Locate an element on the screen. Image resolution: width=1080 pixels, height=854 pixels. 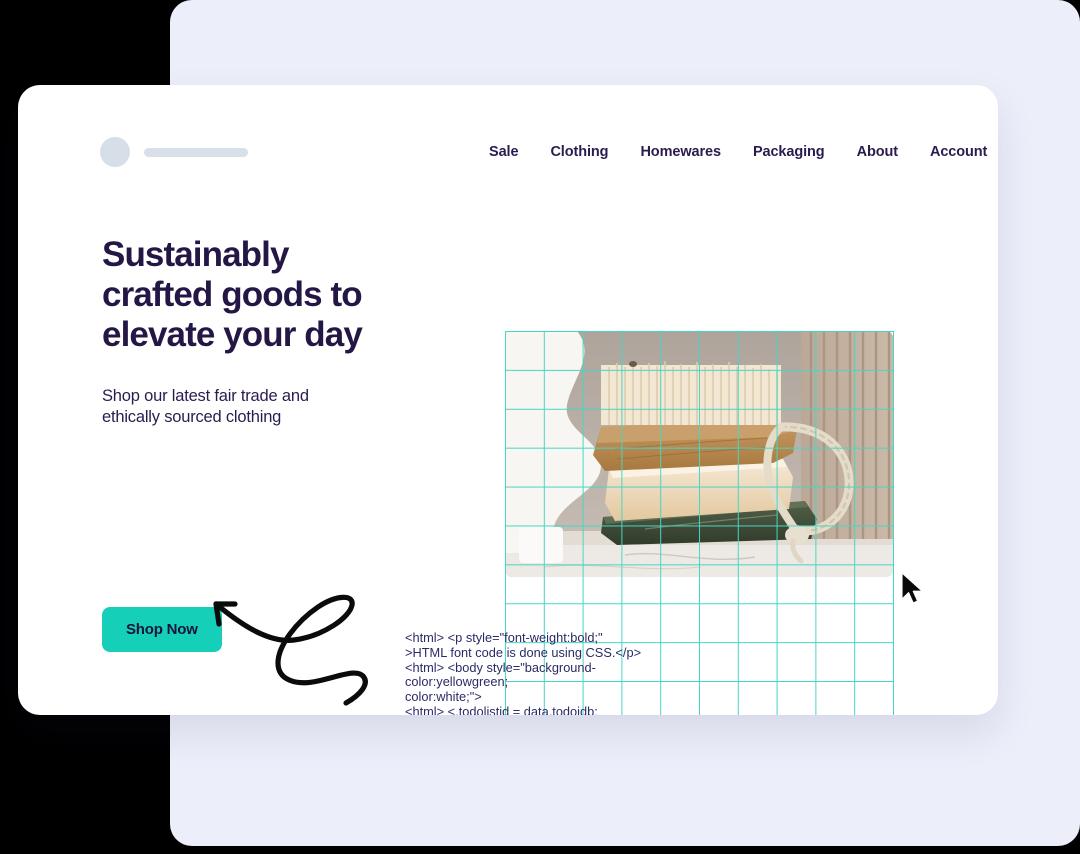
nav-item-sale: Sale is located at coordinates (503, 152).